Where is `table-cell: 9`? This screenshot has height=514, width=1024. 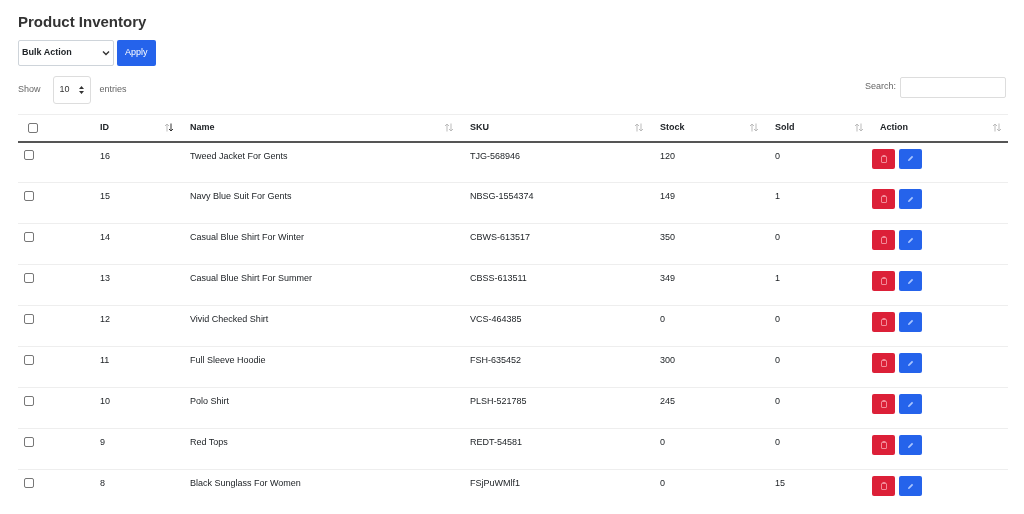
table-cell: 9 is located at coordinates (102, 442).